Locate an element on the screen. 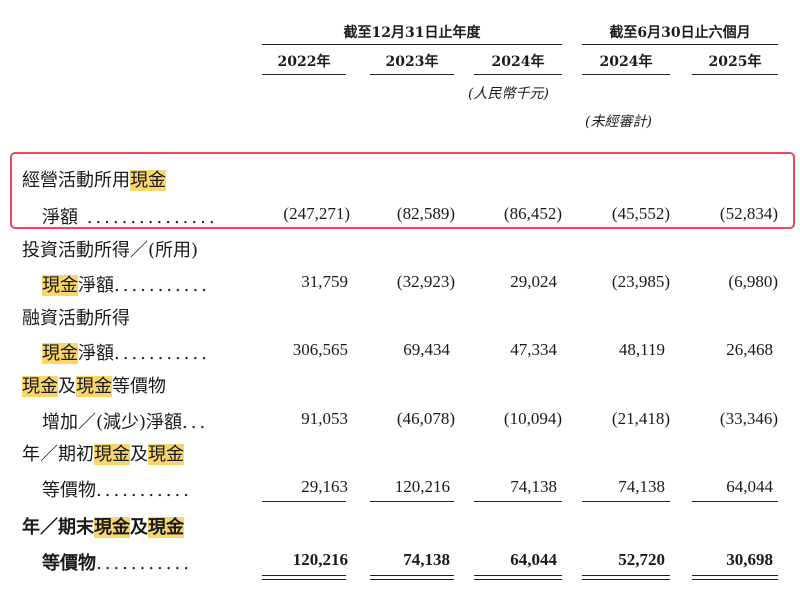 Image resolution: width=800 pixels, height=593 pixels. investing-2023: (32,923) is located at coordinates (425, 281).